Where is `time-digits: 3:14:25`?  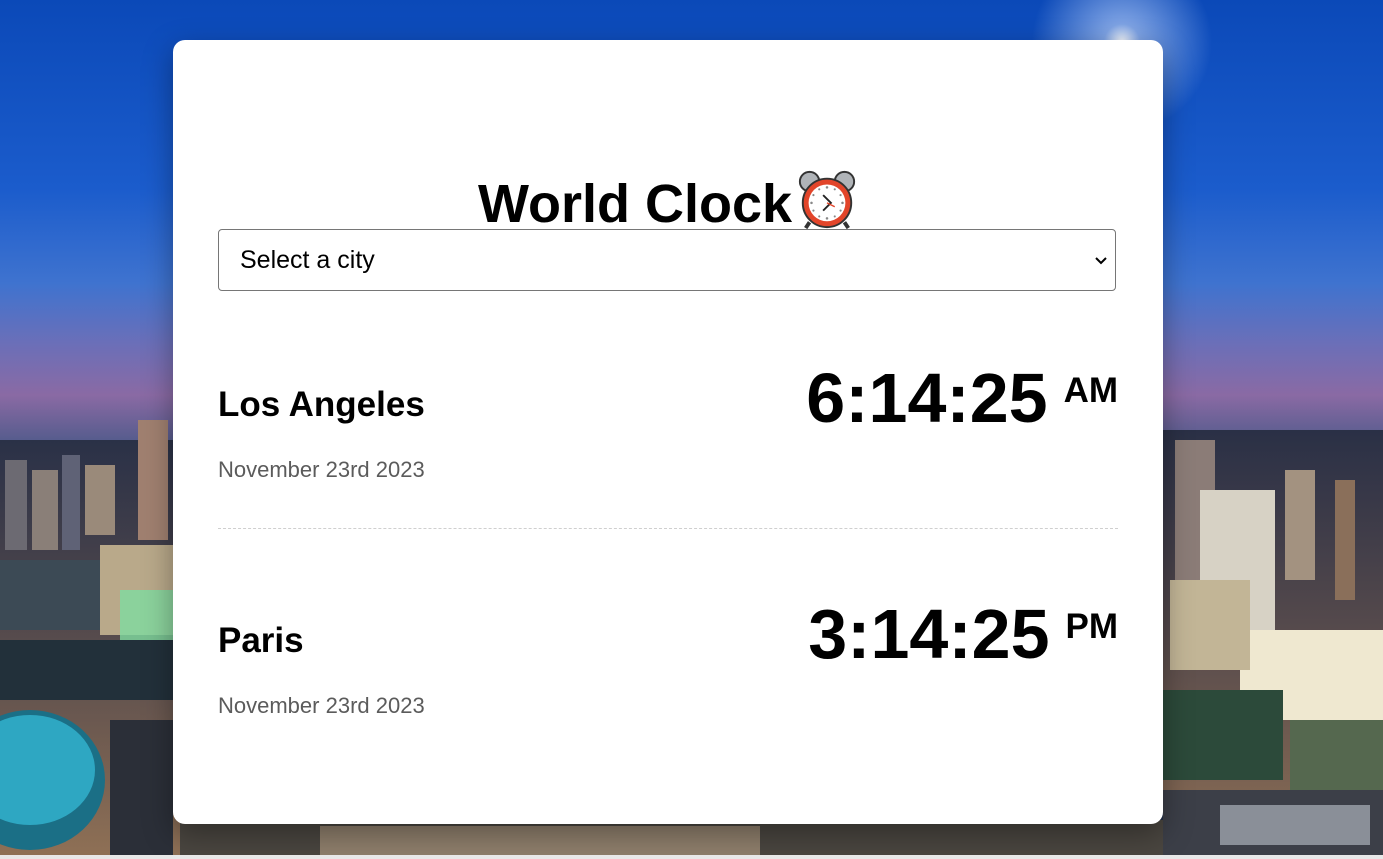 time-digits: 3:14:25 is located at coordinates (929, 634).